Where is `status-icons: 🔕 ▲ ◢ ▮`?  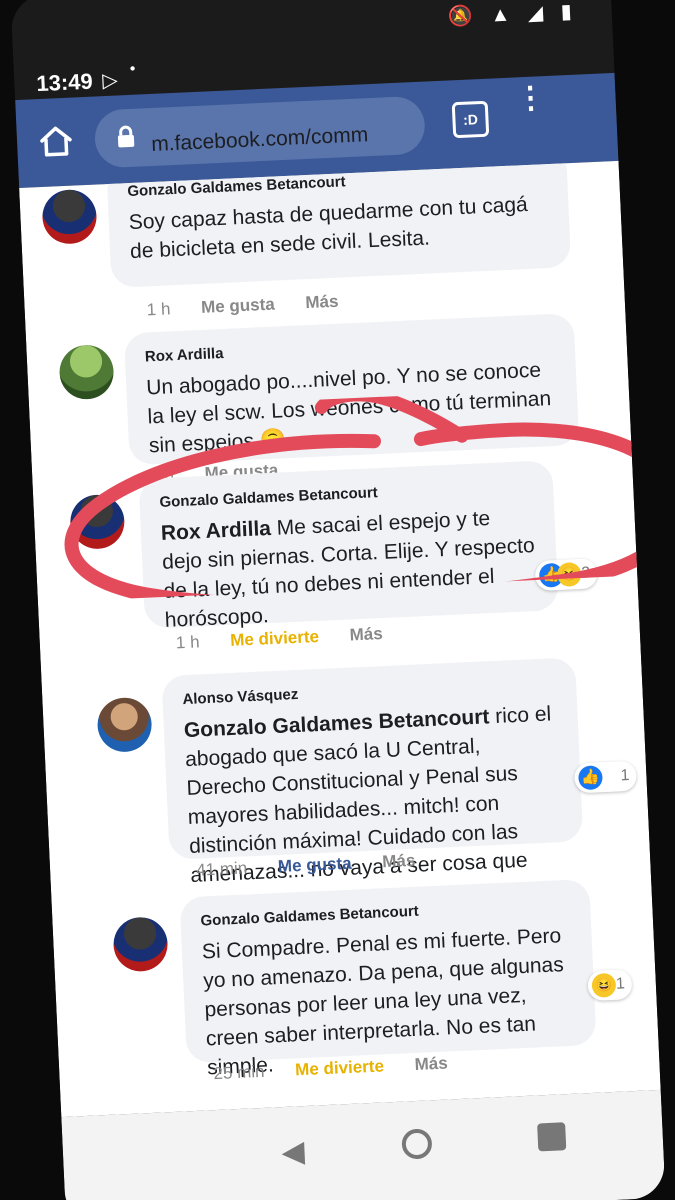 status-icons: 🔕 ▲ ◢ ▮ is located at coordinates (513, 14).